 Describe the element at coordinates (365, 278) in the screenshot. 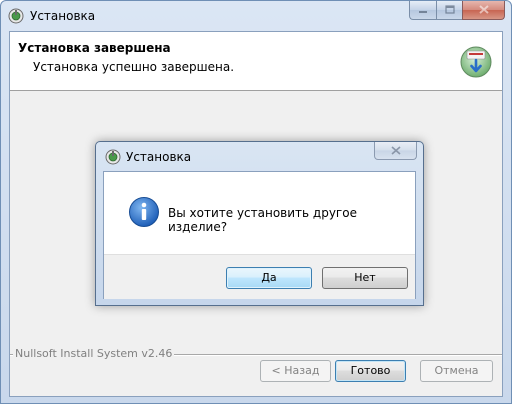

I see `no-button: Нет` at that location.